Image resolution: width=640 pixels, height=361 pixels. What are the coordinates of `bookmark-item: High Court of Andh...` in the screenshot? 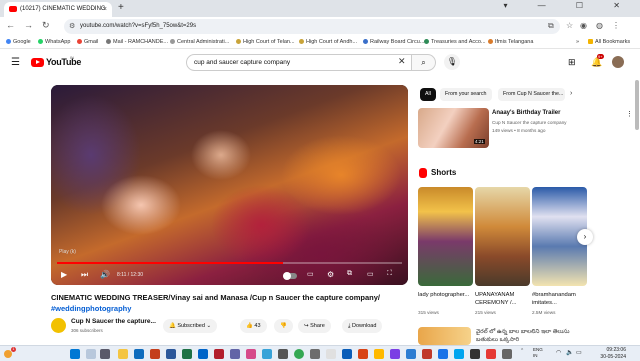 It's located at (328, 42).